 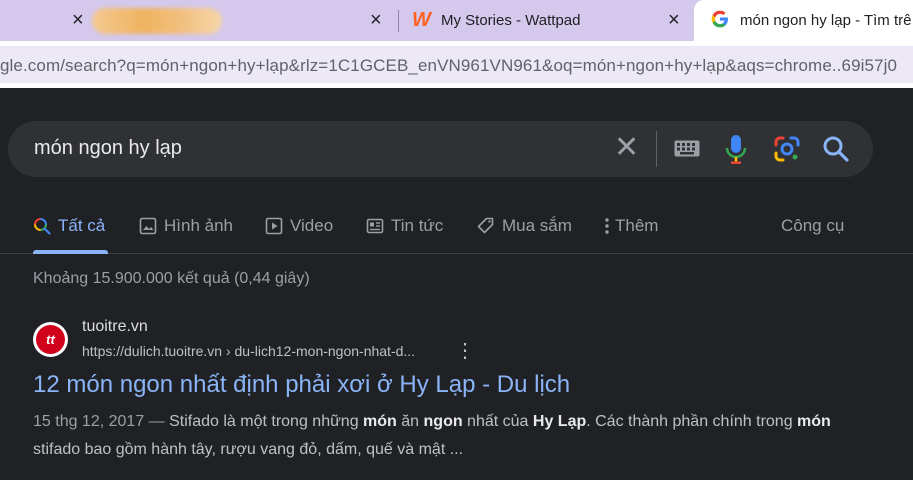 I want to click on browser-tab-wattpad: W My Stories - Wattpad ×, so click(x=547, y=20).